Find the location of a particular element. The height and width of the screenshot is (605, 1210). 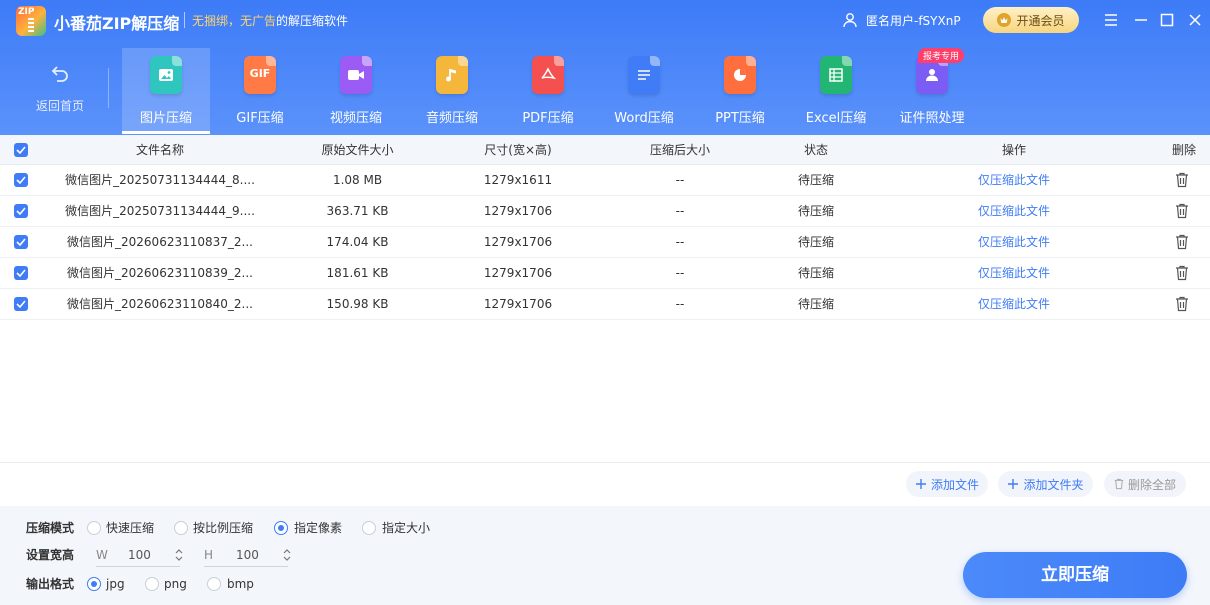

tool-label: GIF压缩 is located at coordinates (260, 118).